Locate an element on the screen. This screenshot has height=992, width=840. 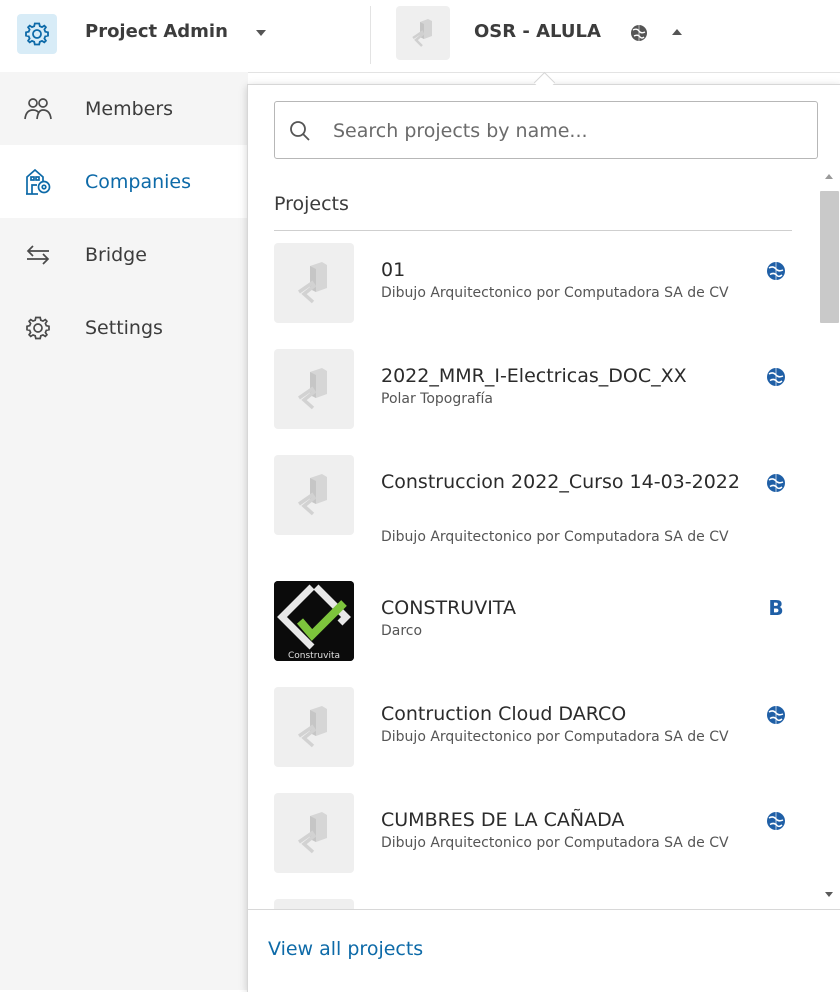
current-project-name: OSR - ALULA is located at coordinates (537, 32).